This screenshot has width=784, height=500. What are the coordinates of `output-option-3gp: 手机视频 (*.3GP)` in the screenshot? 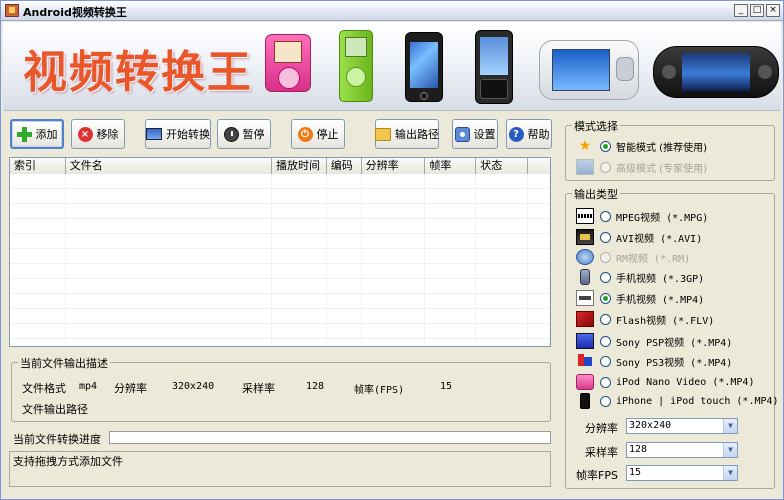 It's located at (640, 277).